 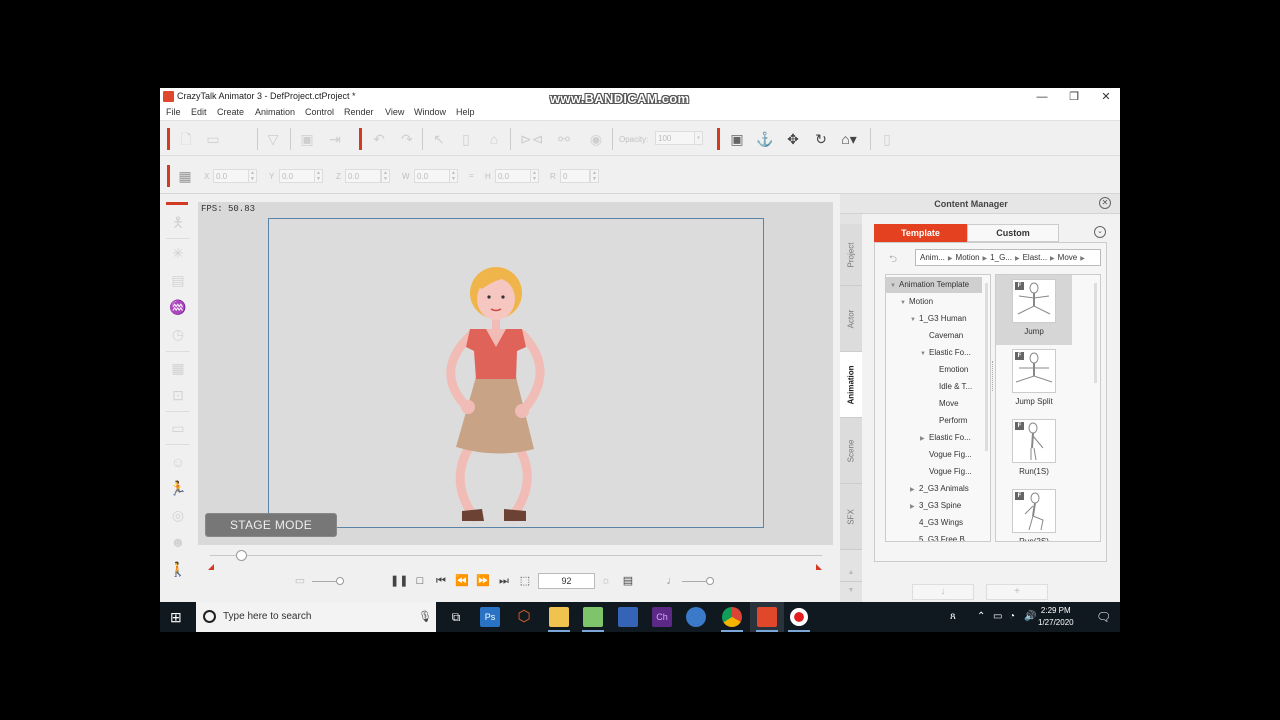 I want to click on y-spinner: ▲ ▼, so click(x=318, y=176).